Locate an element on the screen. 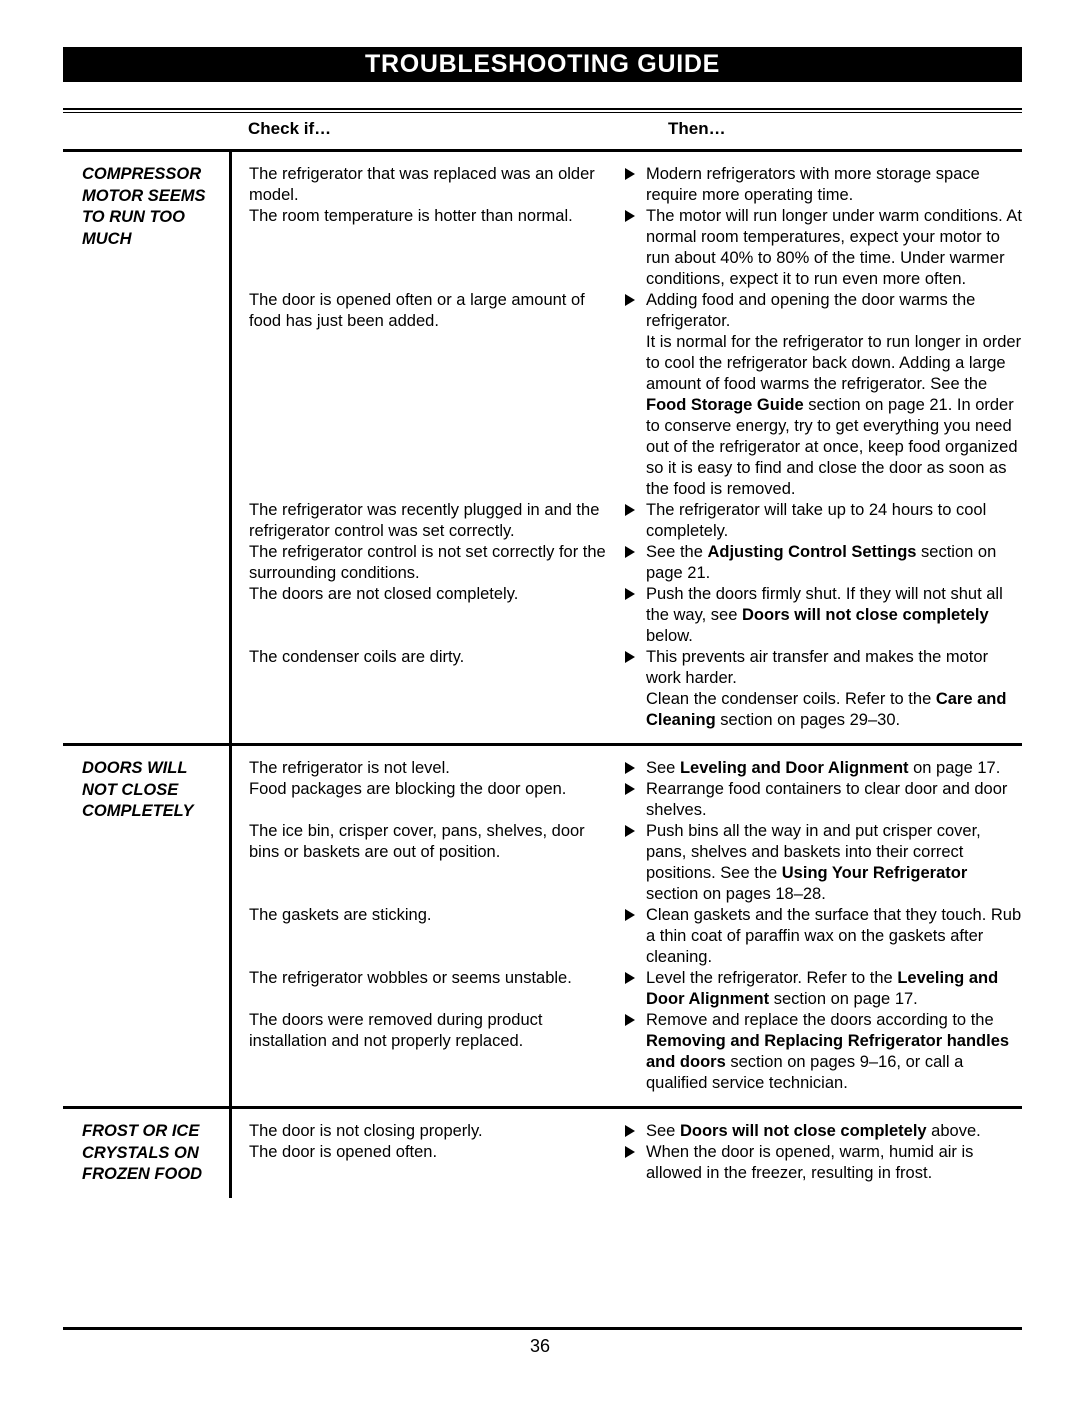 This screenshot has height=1405, width=1080. check-if-cell: The condenser coils are dirty. is located at coordinates (424, 689).